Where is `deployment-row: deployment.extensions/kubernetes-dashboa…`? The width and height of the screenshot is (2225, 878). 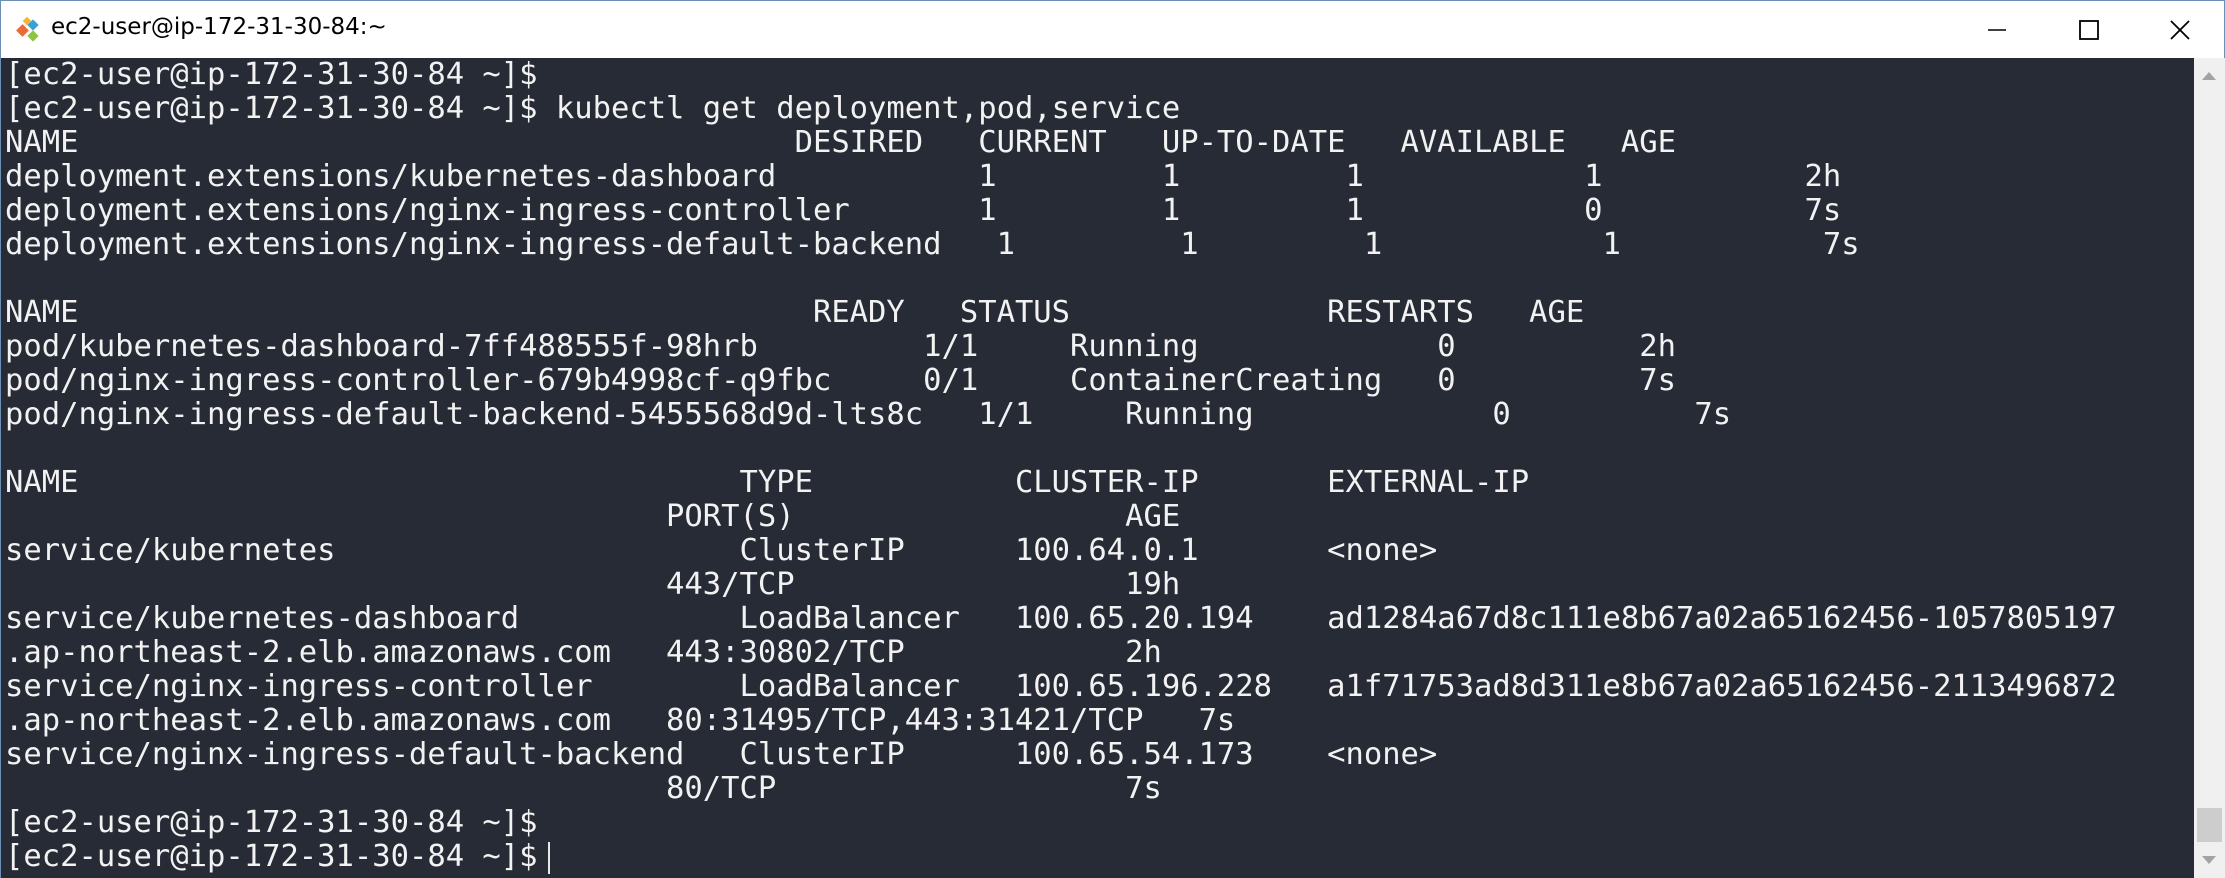 deployment-row: deployment.extensions/kubernetes-dashboa… is located at coordinates (923, 176).